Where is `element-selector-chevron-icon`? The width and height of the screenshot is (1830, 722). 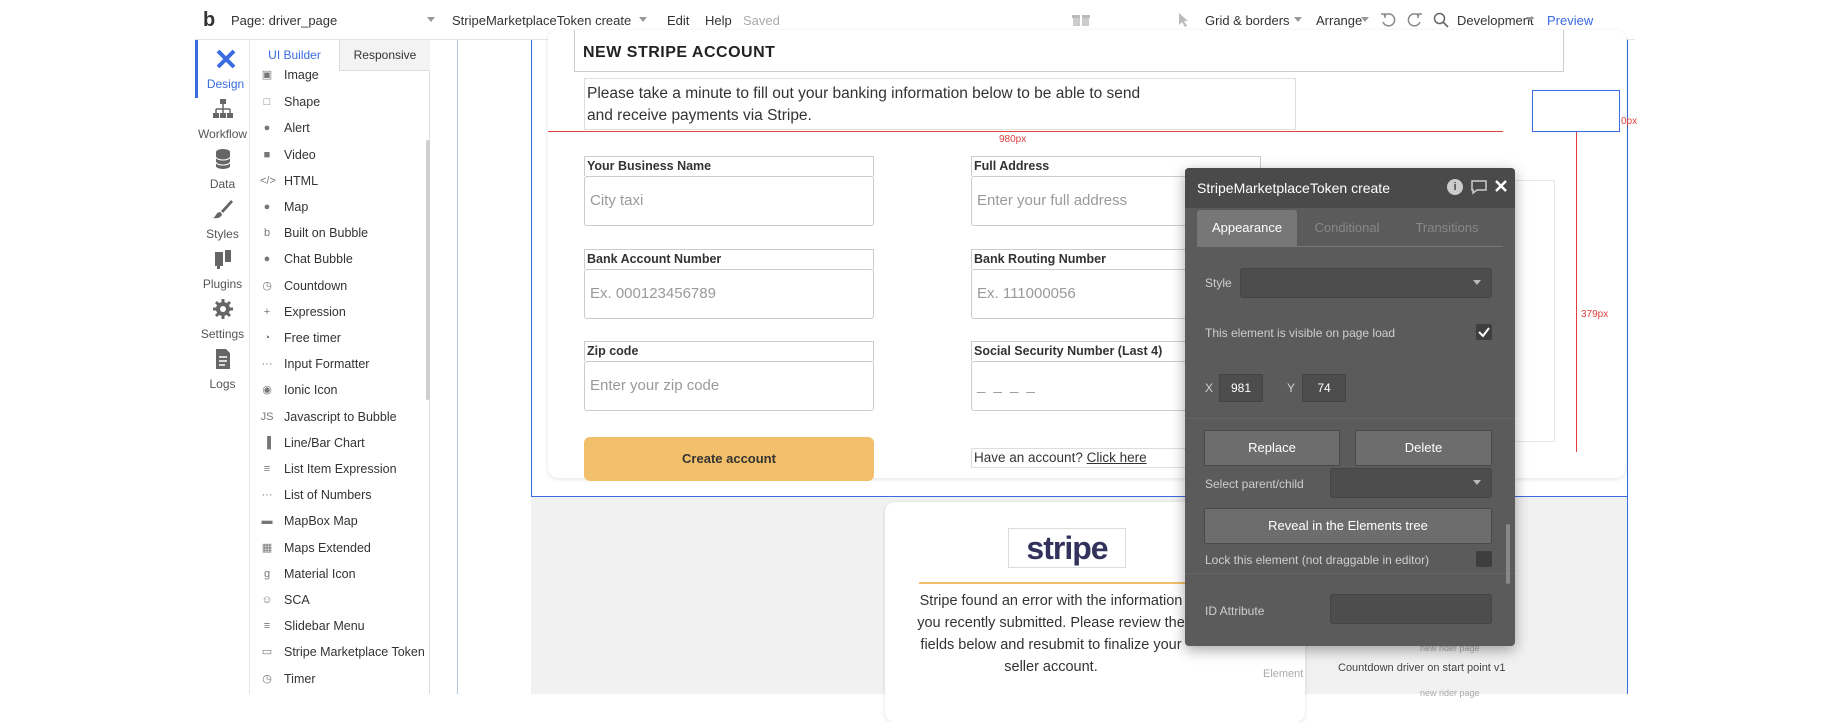
element-selector-chevron-icon is located at coordinates (643, 19).